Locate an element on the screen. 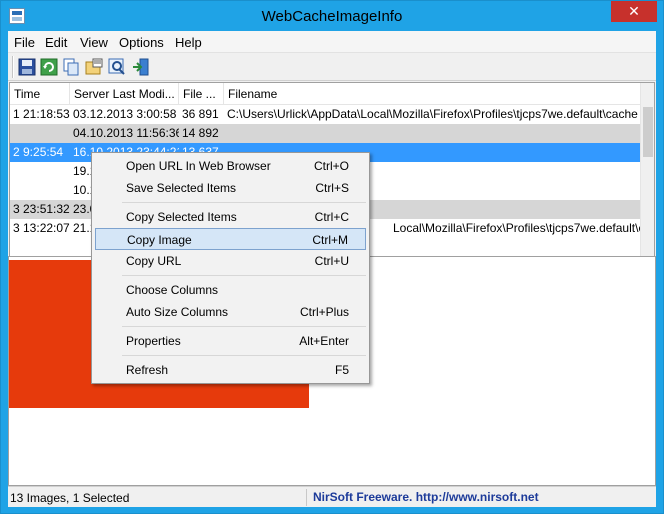 This screenshot has height=514, width=664. vertical-scroll-thumb is located at coordinates (648, 132).